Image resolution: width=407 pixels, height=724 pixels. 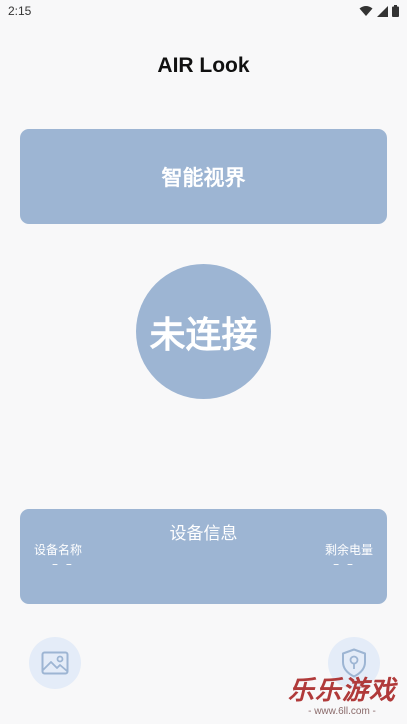 I want to click on battery-value: – –, so click(x=344, y=564).